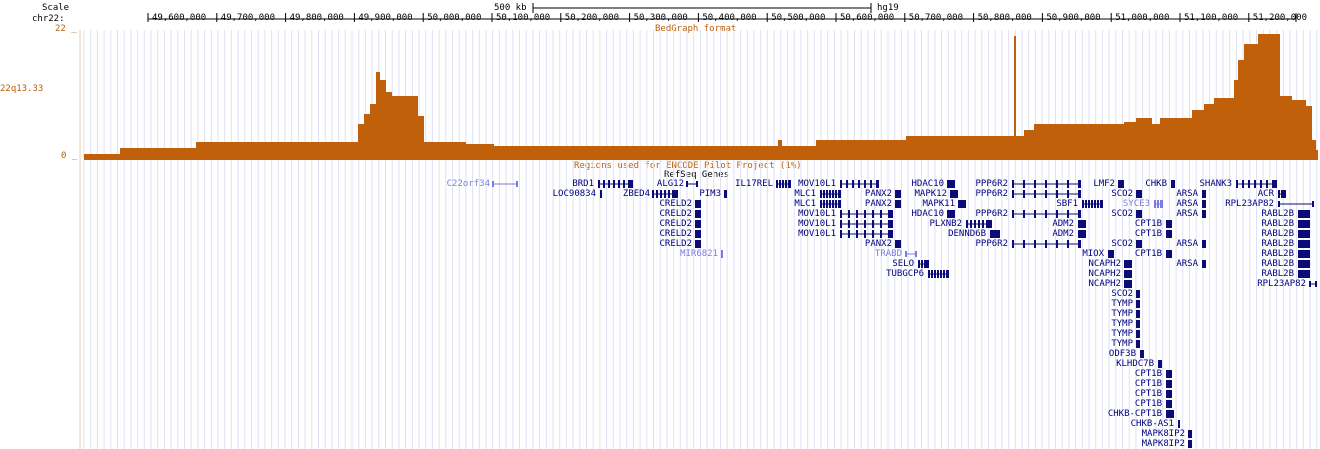  What do you see at coordinates (930, 194) in the screenshot?
I see `gene-label: MAPK12` at bounding box center [930, 194].